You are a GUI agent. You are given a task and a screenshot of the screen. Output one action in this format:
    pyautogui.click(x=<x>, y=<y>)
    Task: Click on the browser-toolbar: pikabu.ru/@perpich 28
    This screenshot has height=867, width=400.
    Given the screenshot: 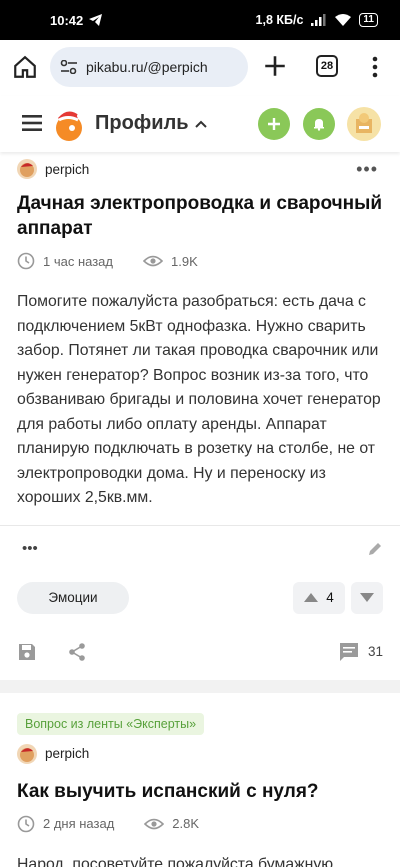 What is the action you would take?
    pyautogui.click(x=200, y=68)
    